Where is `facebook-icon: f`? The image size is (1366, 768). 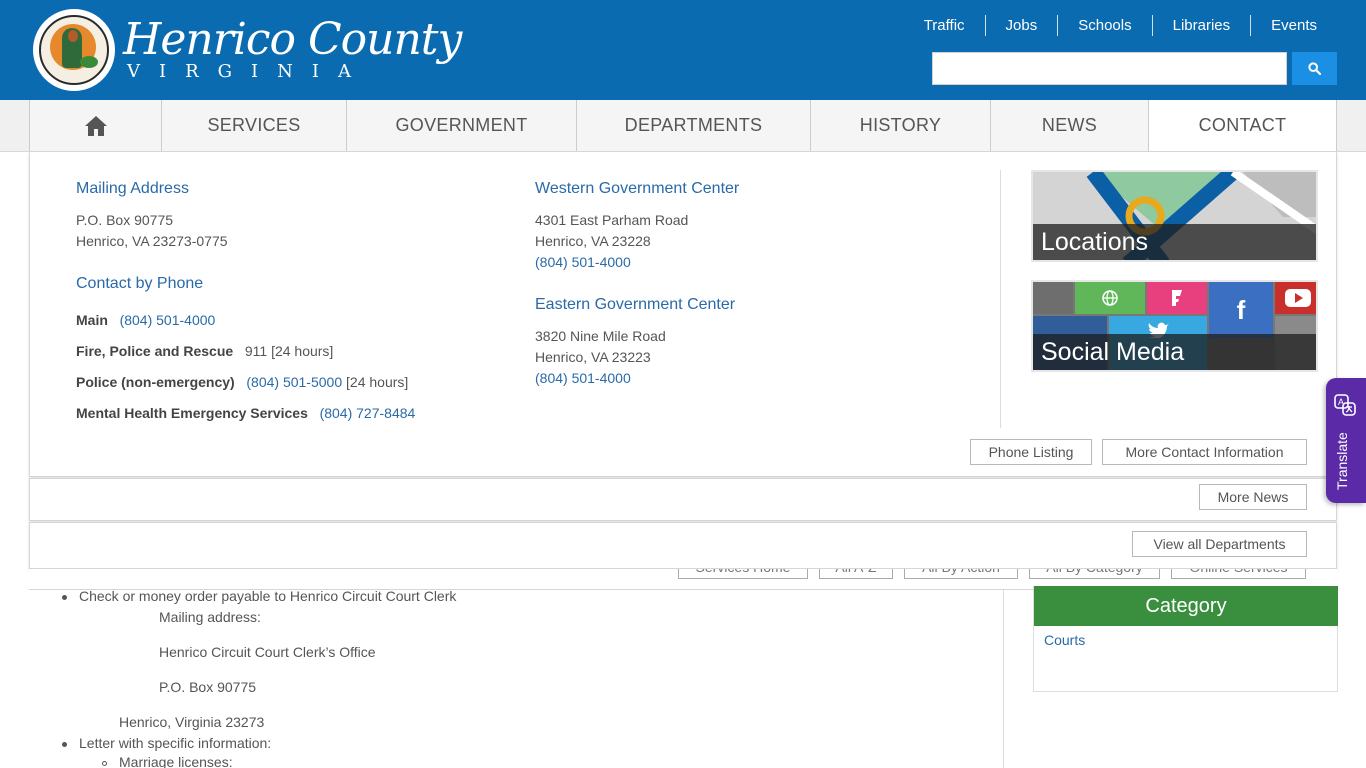
facebook-icon: f is located at coordinates (1241, 309).